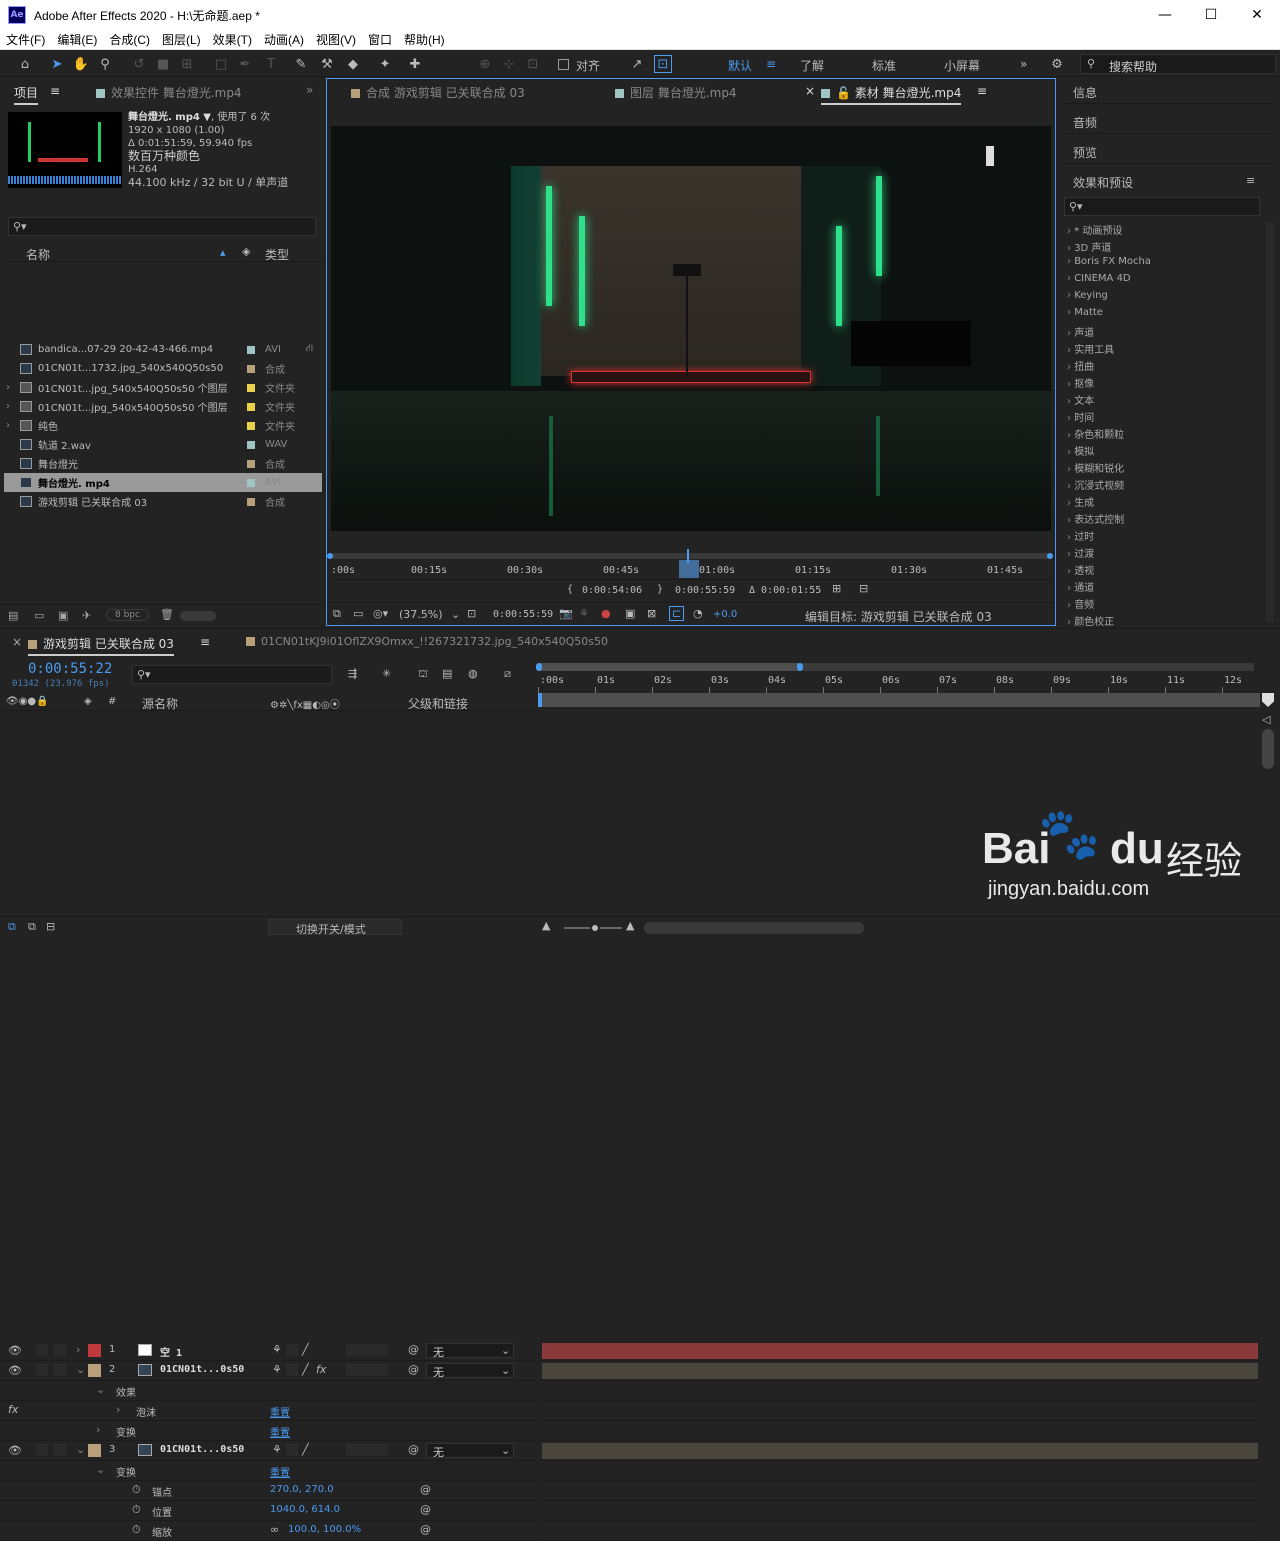  Describe the element at coordinates (740, 65) in the screenshot. I see `workspace-default: 默认` at that location.